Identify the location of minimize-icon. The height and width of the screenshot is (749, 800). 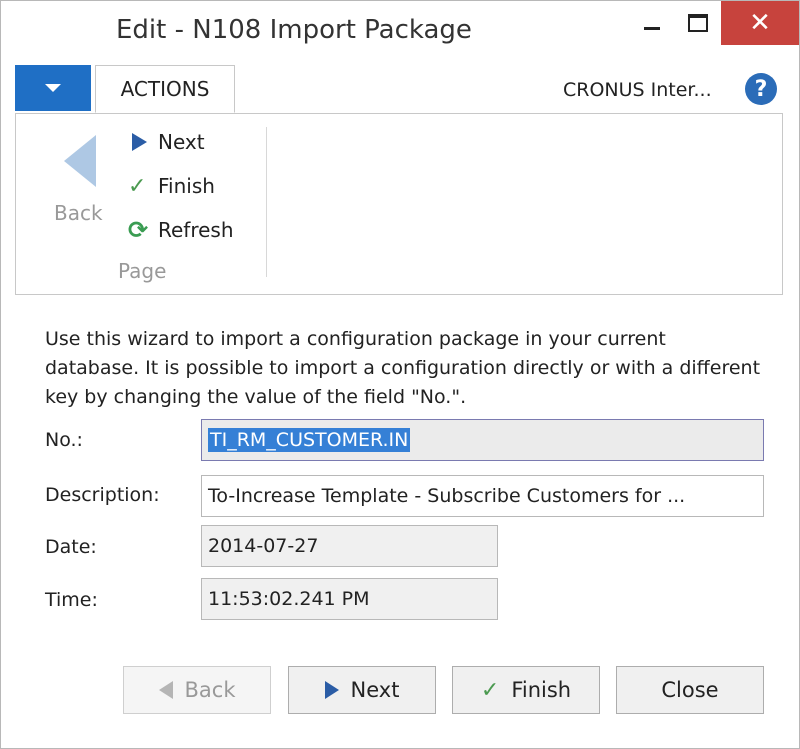
(652, 28).